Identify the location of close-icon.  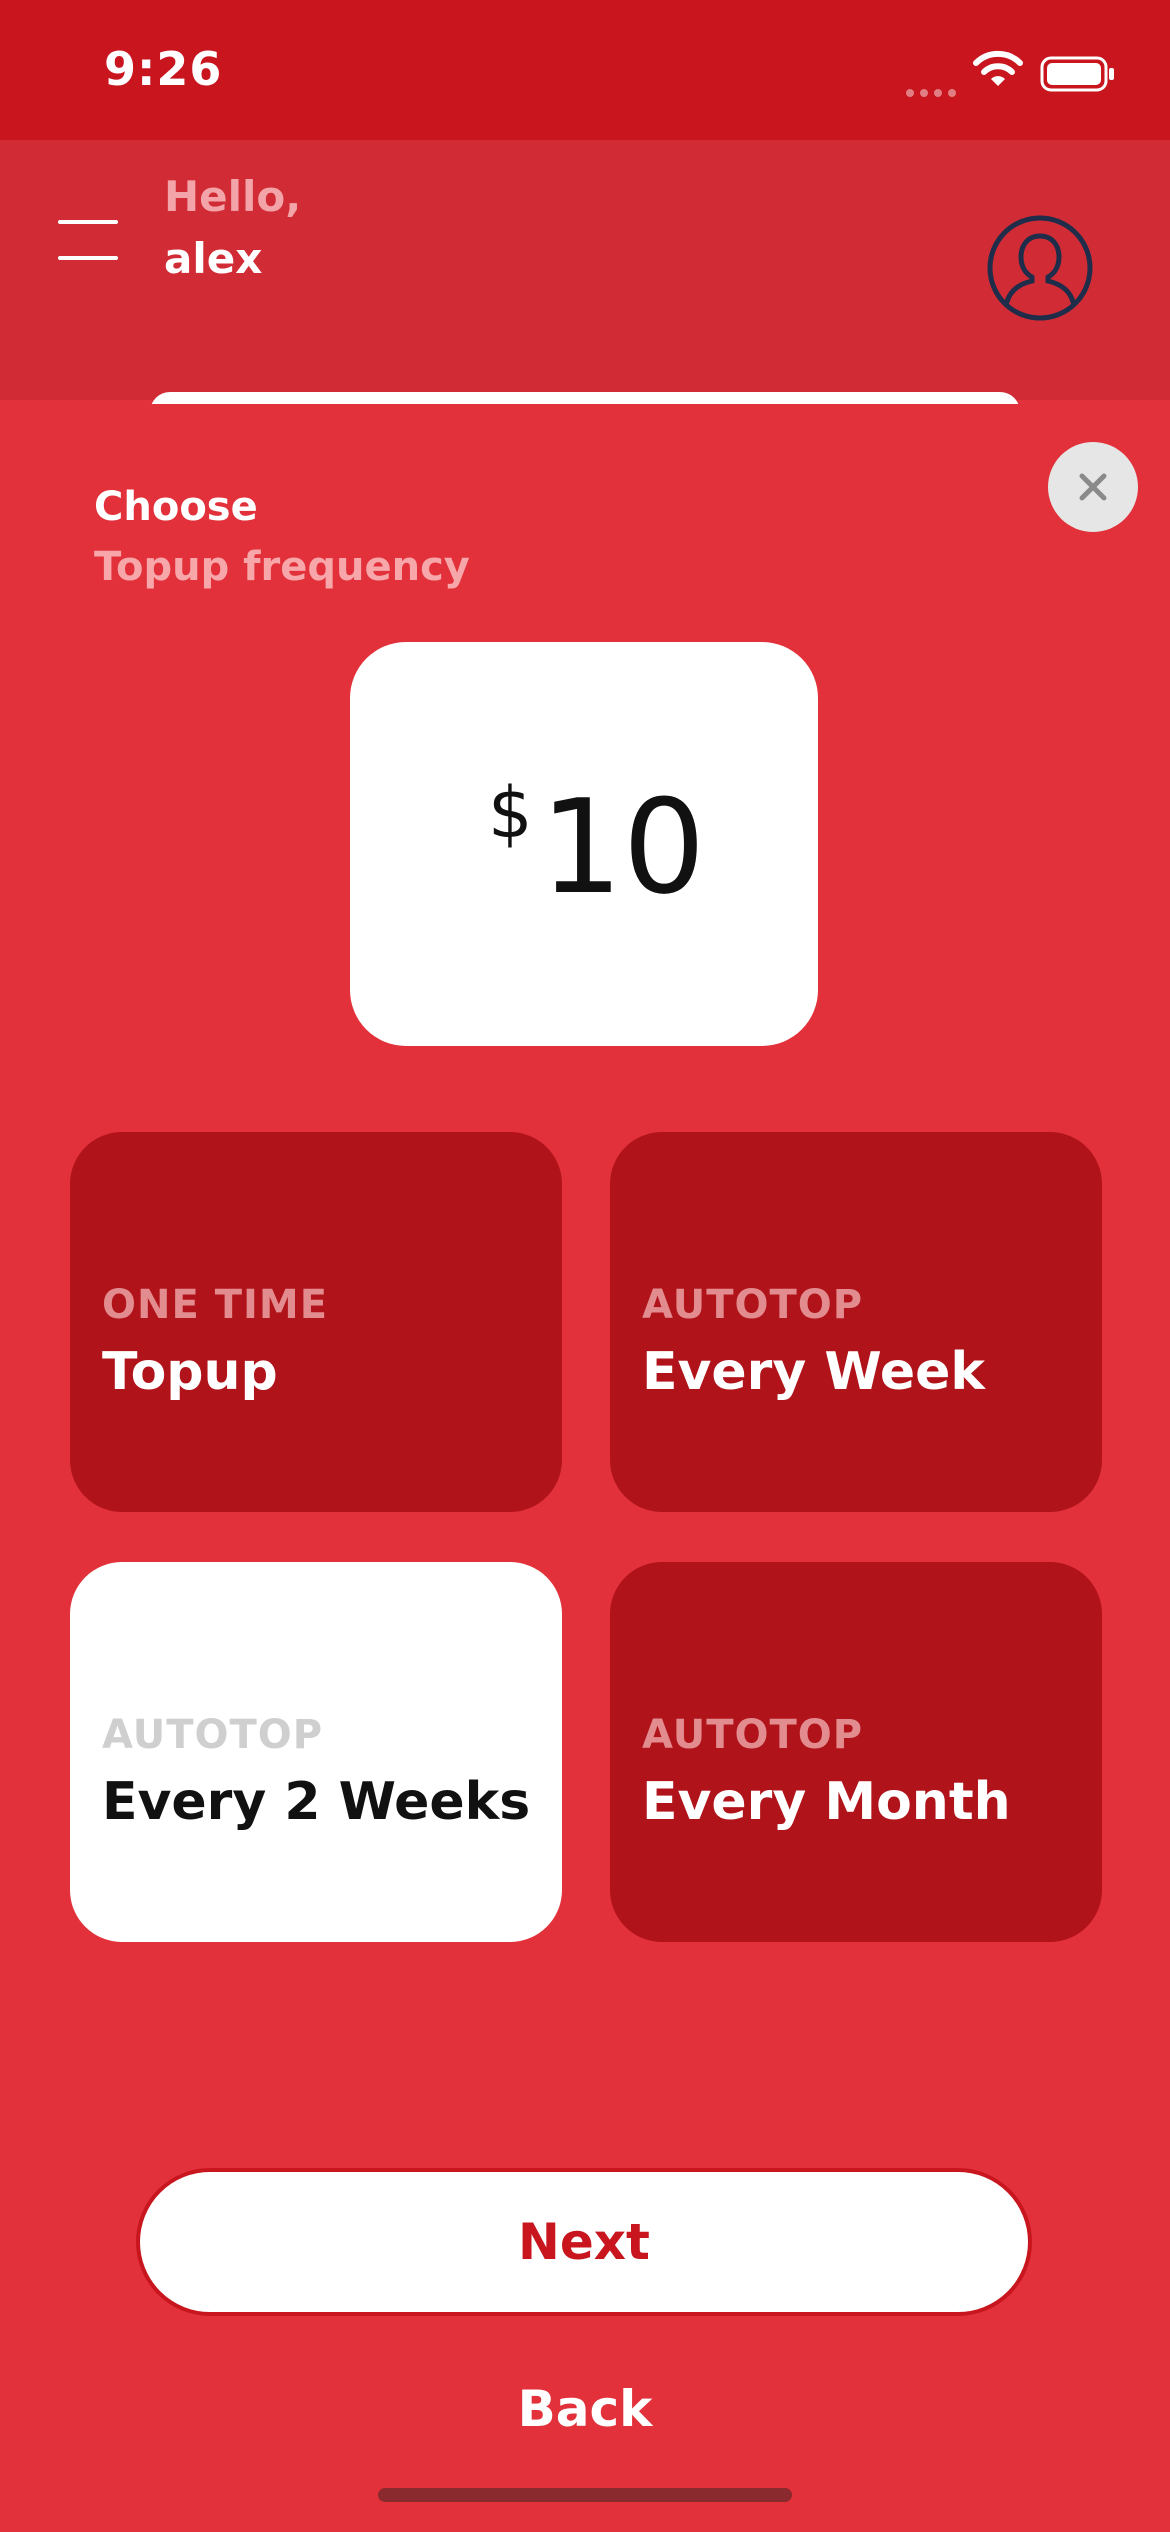
(1093, 487).